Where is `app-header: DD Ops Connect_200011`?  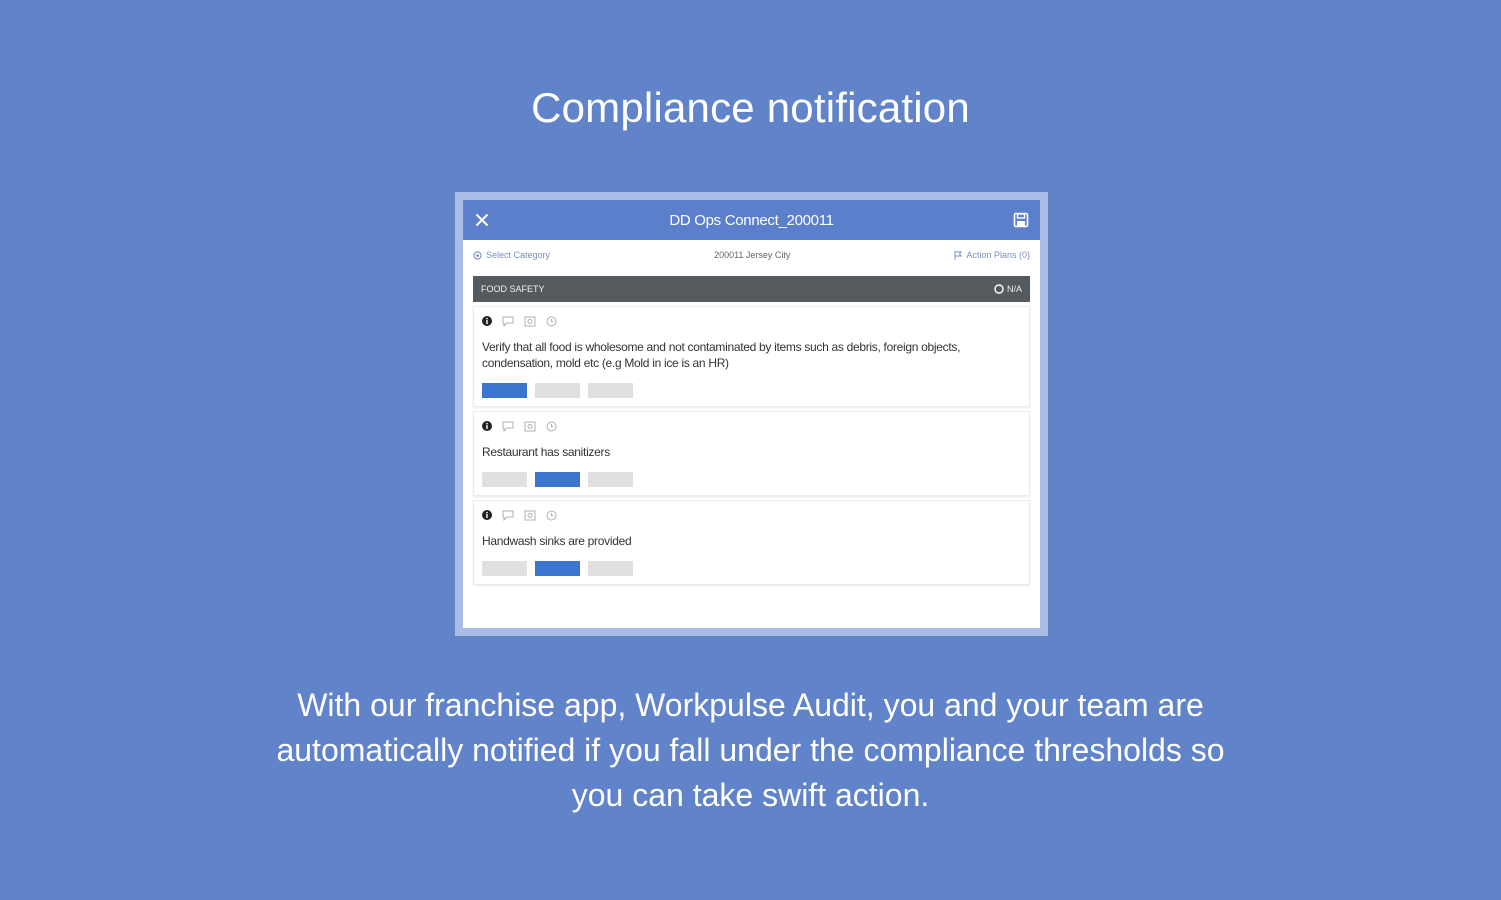
app-header: DD Ops Connect_200011 is located at coordinates (751, 220).